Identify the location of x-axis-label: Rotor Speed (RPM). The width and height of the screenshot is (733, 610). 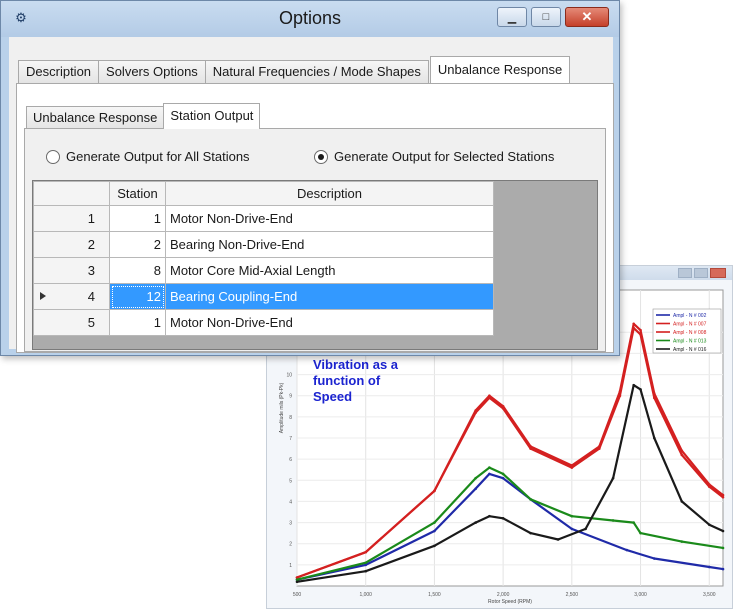
(510, 602).